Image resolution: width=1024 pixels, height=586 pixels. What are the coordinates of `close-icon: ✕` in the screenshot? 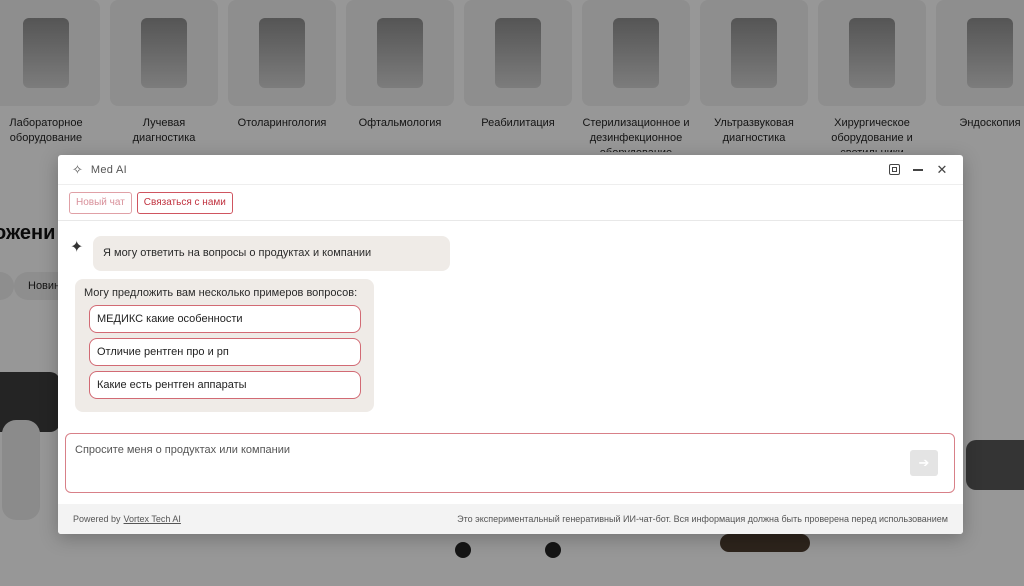 It's located at (942, 169).